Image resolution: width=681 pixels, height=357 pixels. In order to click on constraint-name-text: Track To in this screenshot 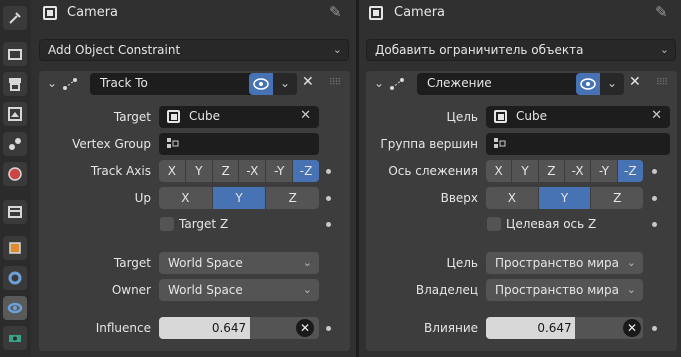, I will do `click(124, 83)`.